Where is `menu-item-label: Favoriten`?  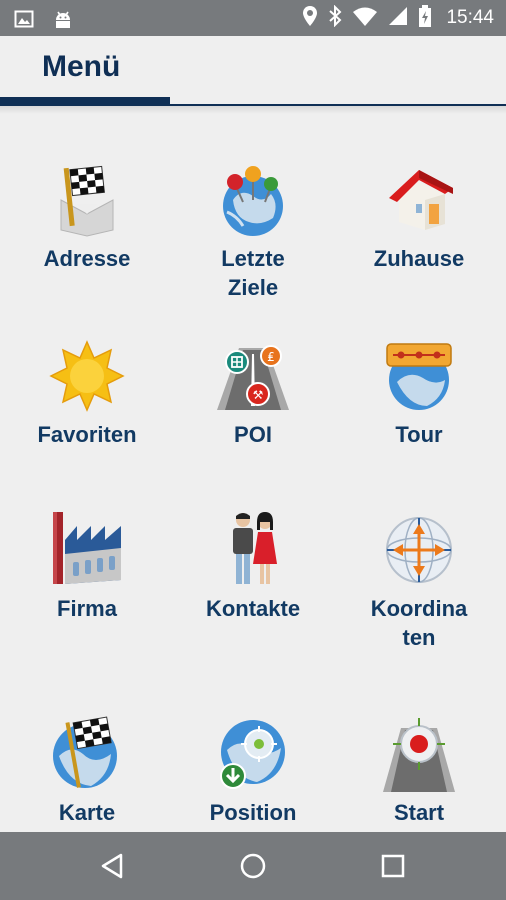 menu-item-label: Favoriten is located at coordinates (87, 434).